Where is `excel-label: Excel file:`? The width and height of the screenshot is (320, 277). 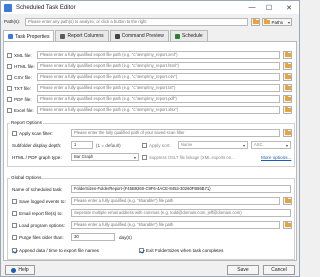
excel-label: Excel file: is located at coordinates (24, 110).